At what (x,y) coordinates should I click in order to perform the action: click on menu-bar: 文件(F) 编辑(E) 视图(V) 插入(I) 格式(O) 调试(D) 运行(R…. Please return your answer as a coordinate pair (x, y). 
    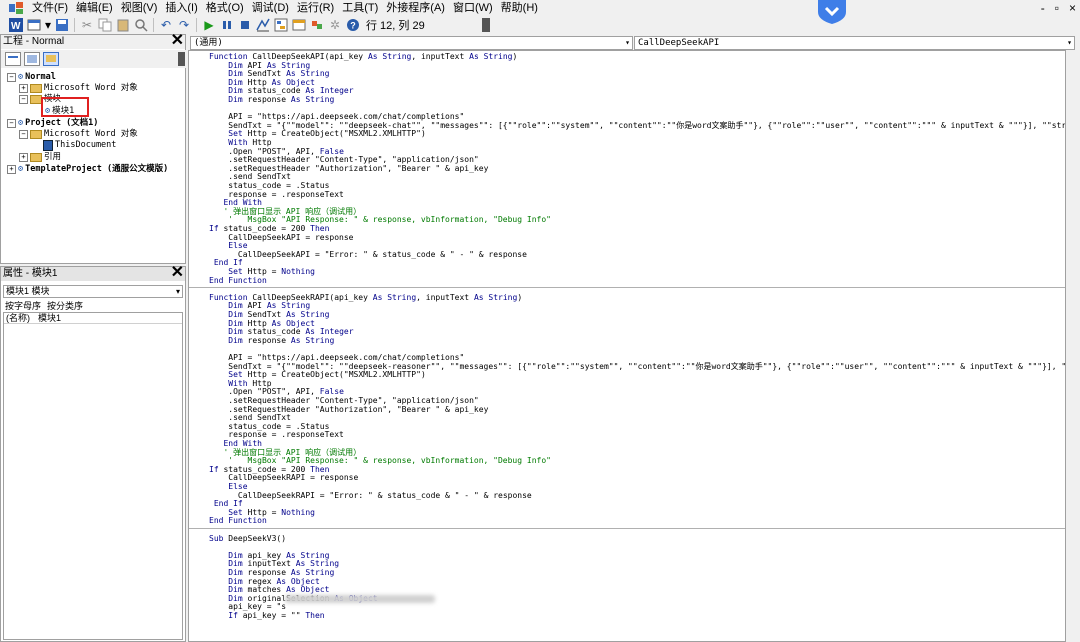
    Looking at the image, I should click on (540, 8).